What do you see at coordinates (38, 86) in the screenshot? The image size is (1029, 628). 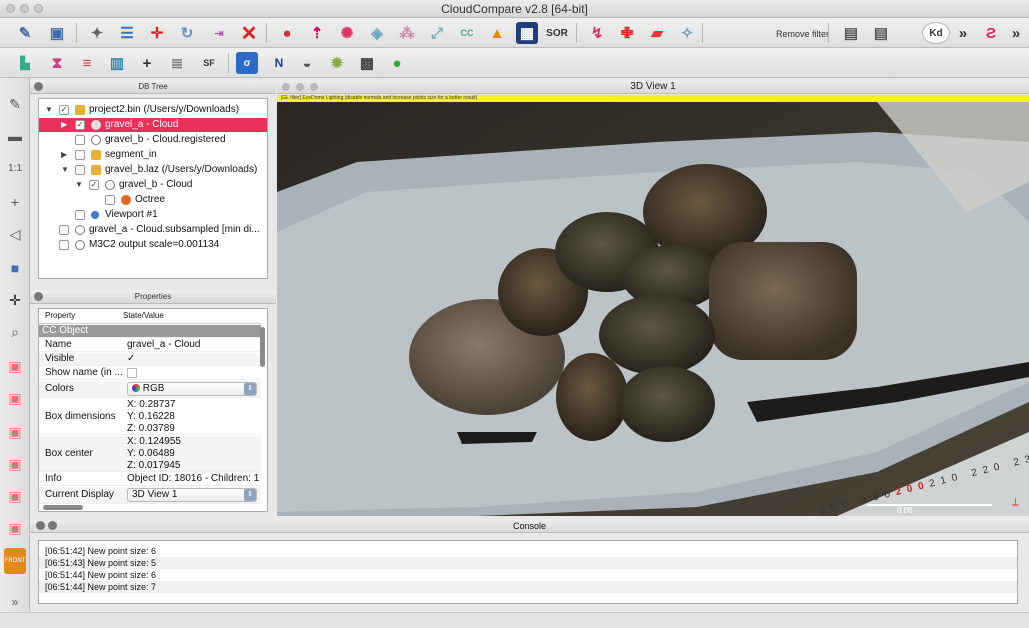 I see `dbtree-close-icon` at bounding box center [38, 86].